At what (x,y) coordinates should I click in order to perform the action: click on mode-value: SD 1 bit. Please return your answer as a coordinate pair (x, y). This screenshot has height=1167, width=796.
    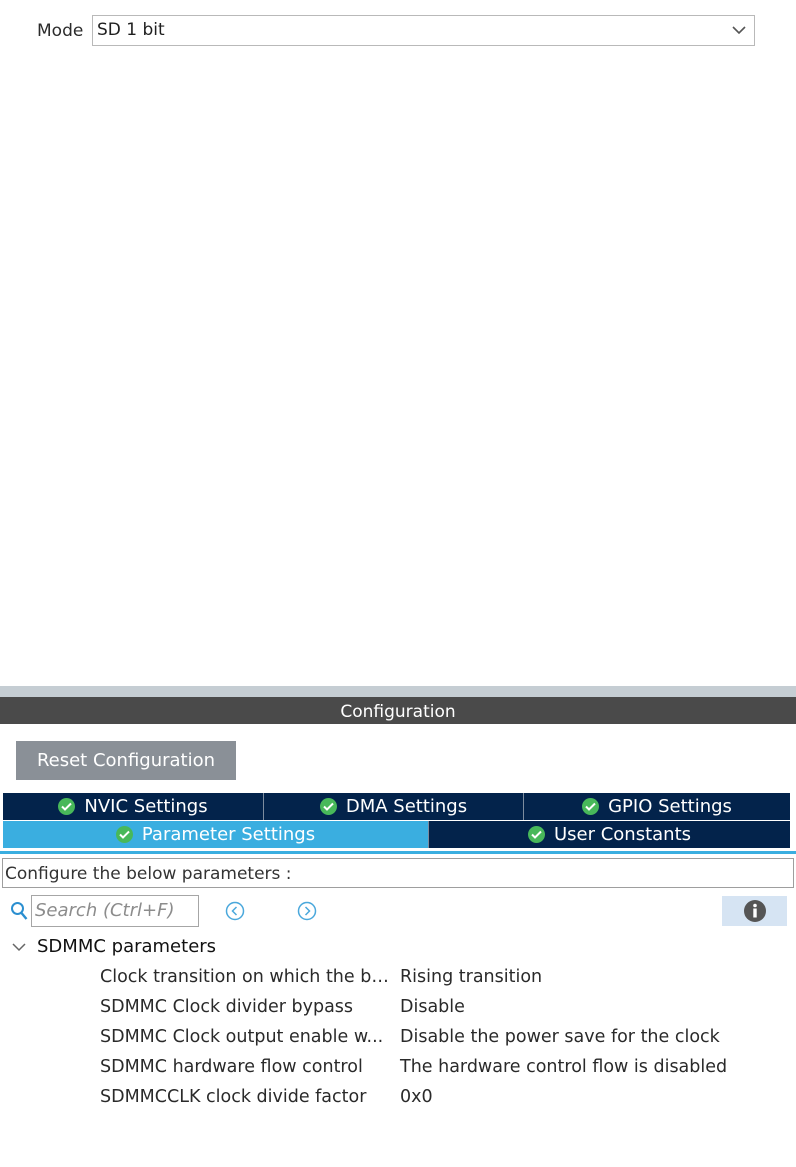
    Looking at the image, I should click on (131, 30).